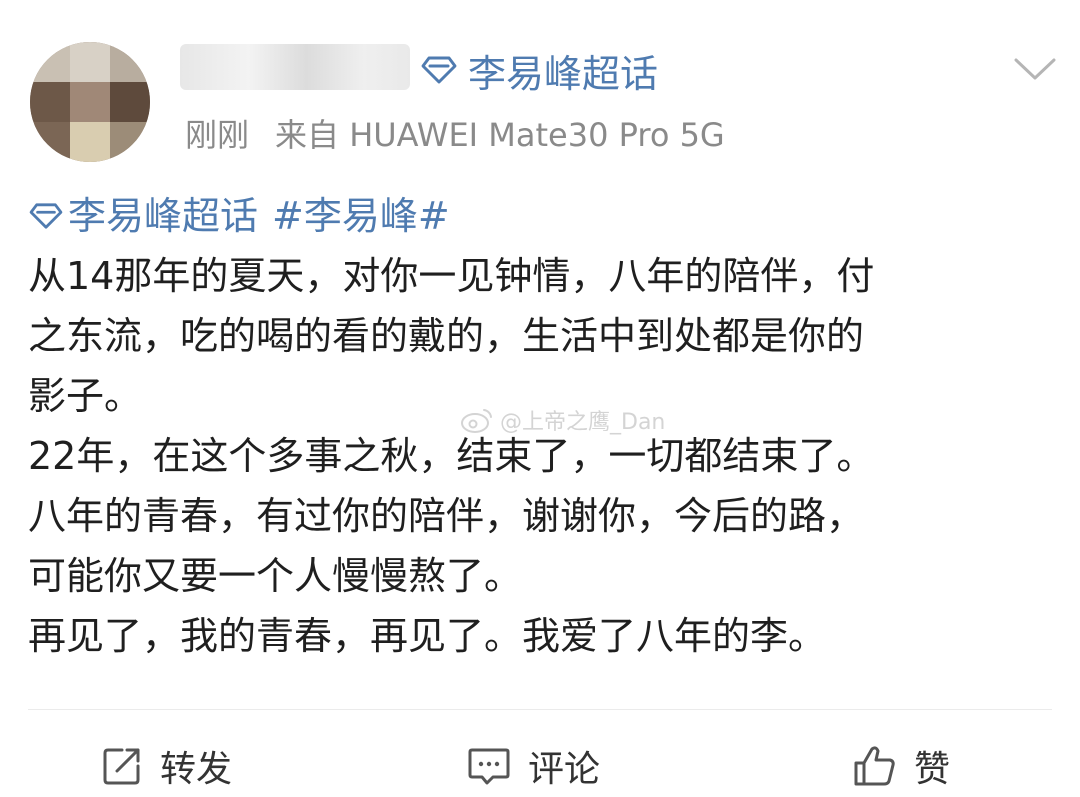  What do you see at coordinates (163, 216) in the screenshot?
I see `supertopic-tag-link: 李易峰超话` at bounding box center [163, 216].